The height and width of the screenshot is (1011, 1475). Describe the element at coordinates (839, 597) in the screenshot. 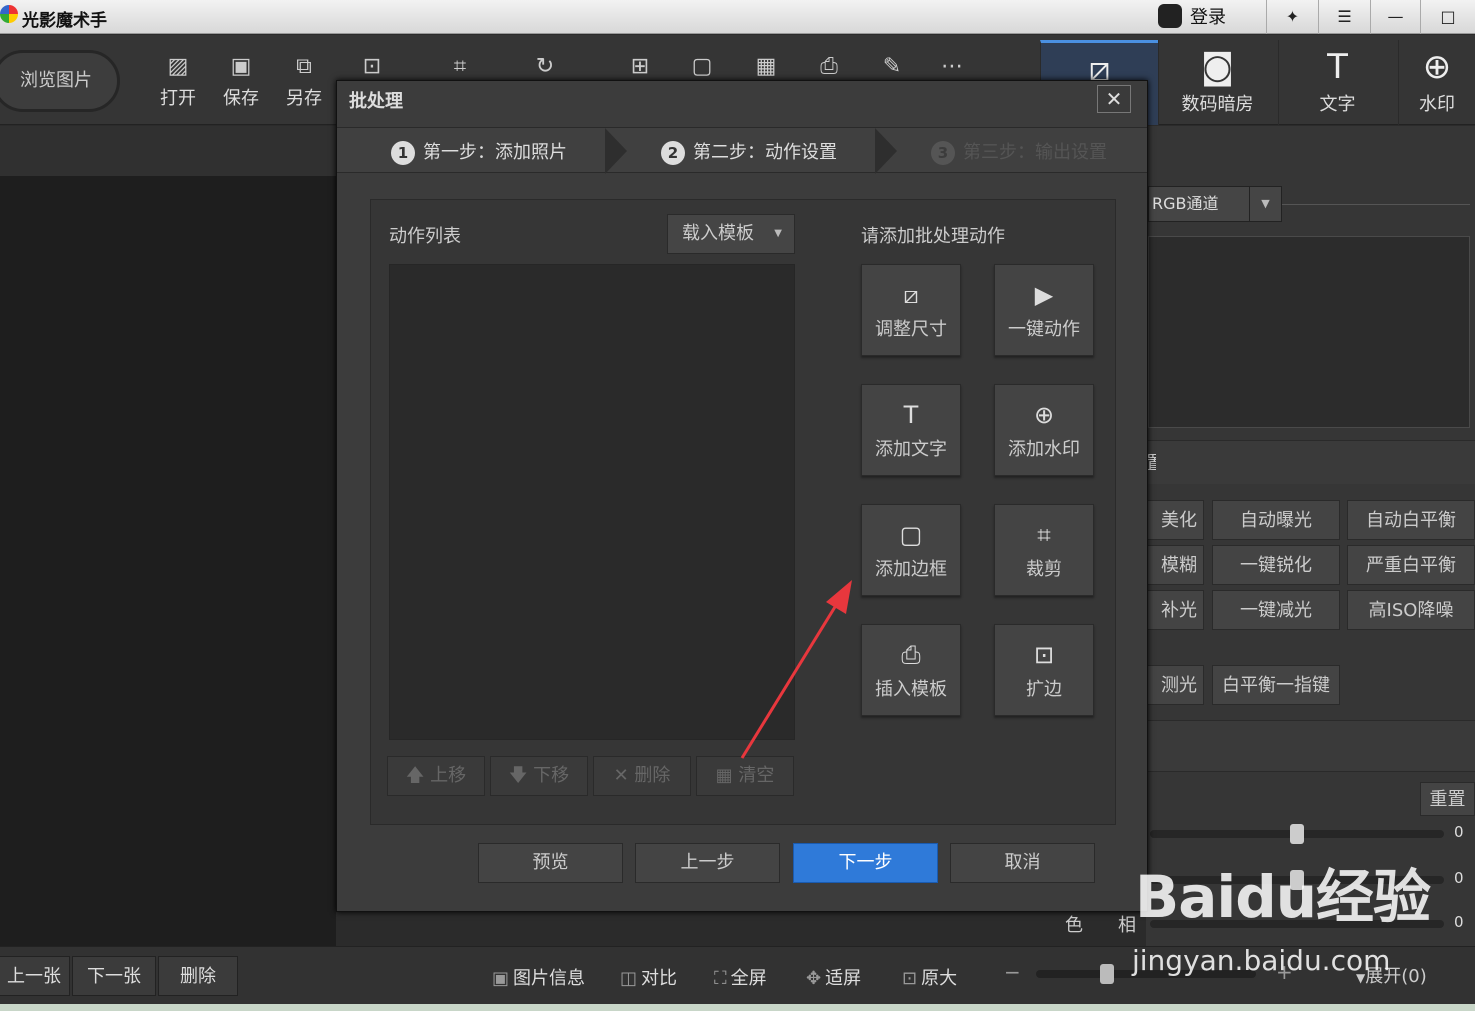

I see `arrow-head` at that location.